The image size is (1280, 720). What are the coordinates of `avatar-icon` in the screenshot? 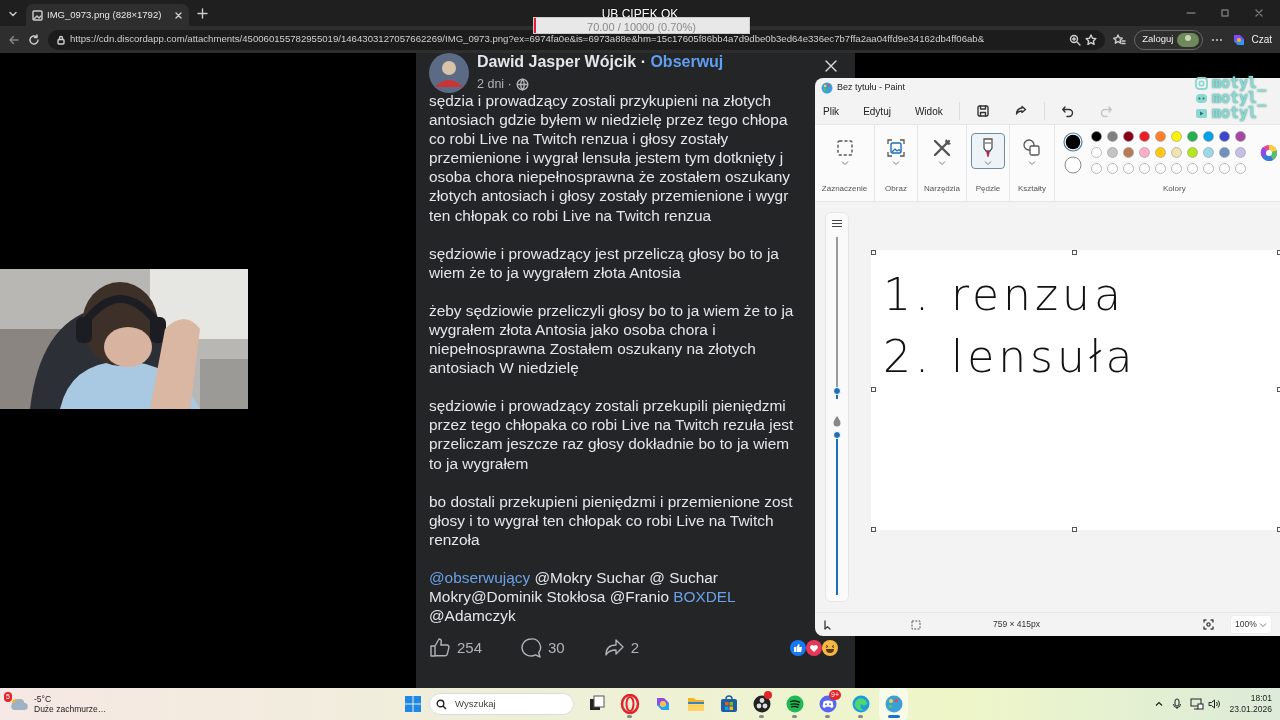 It's located at (449, 73).